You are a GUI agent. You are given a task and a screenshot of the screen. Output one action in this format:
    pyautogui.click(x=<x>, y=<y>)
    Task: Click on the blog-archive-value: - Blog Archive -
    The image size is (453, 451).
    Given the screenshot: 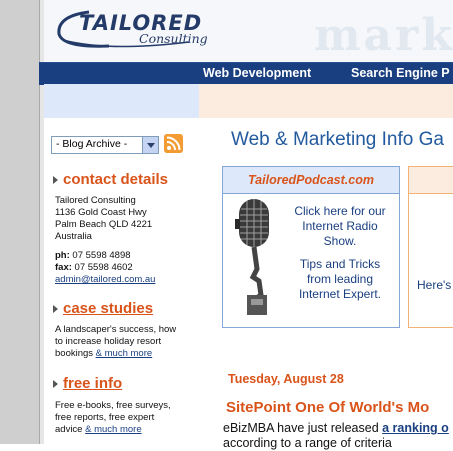 What is the action you would take?
    pyautogui.click(x=92, y=144)
    